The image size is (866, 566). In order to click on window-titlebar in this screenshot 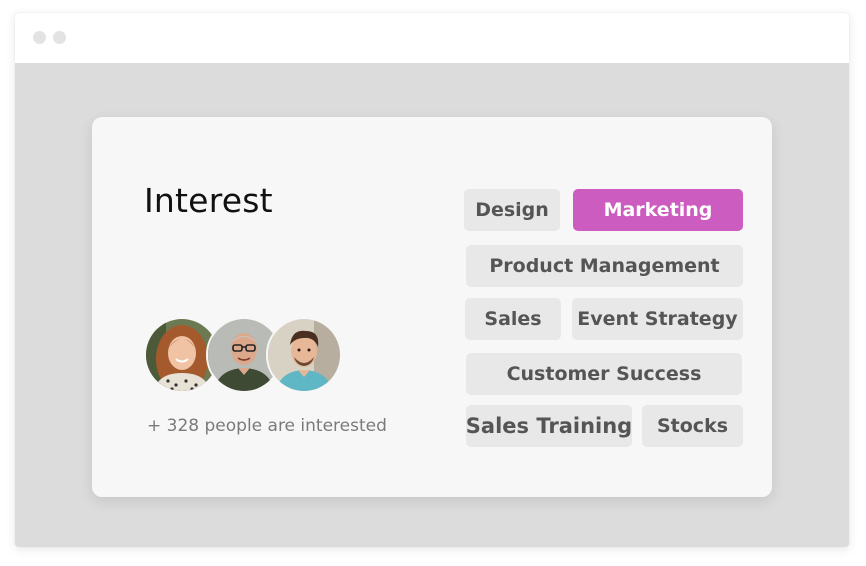, I will do `click(432, 38)`.